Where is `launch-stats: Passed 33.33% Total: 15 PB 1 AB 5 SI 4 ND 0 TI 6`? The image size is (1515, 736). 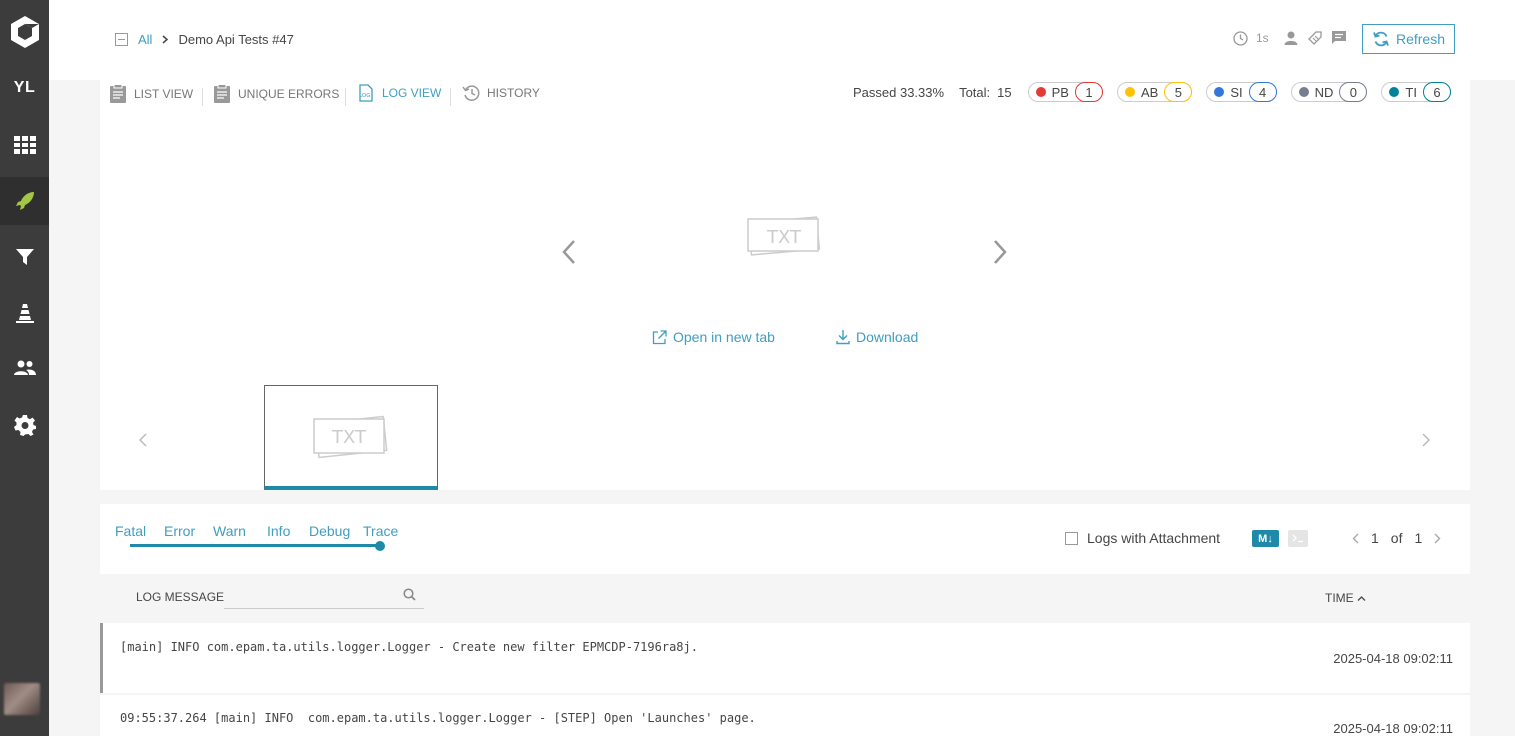 launch-stats: Passed 33.33% Total: 15 PB 1 AB 5 SI 4 ND 0 TI 6 is located at coordinates (1152, 92).